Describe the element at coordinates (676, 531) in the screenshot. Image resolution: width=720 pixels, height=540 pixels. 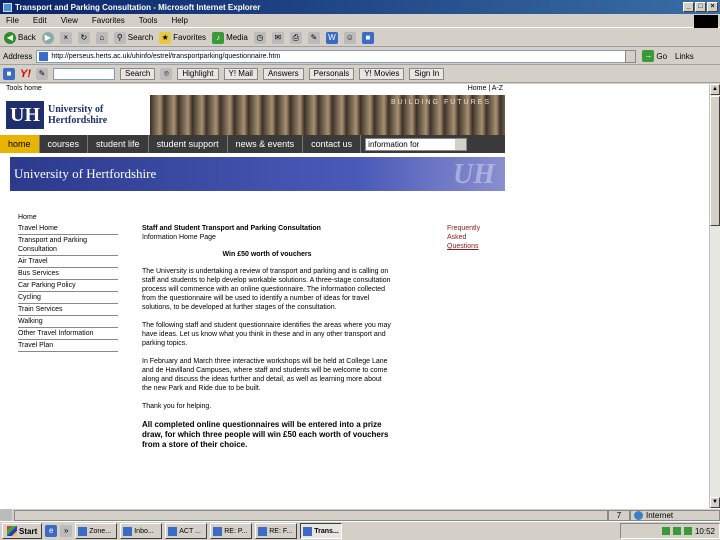
I see `tray-volume-icon` at that location.